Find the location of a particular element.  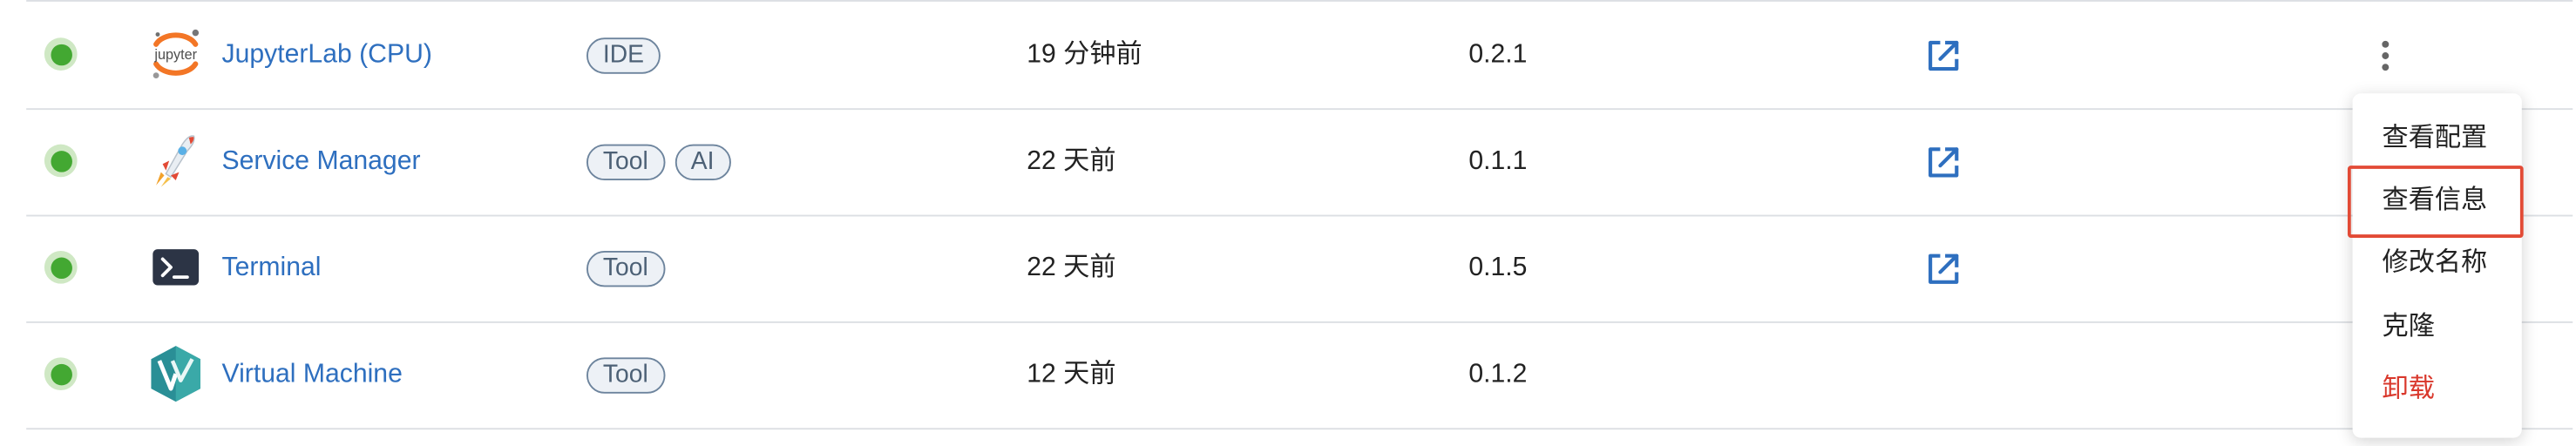

context-menu: 查看配置 查看信息 修改名称 克隆 卸载 is located at coordinates (2436, 265).